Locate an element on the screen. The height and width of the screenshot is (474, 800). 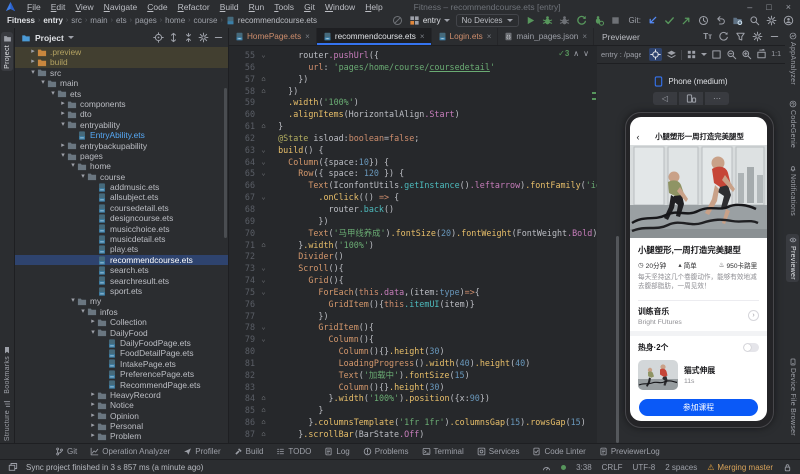
toolwindow-todo: TODO is located at coordinates (293, 451).